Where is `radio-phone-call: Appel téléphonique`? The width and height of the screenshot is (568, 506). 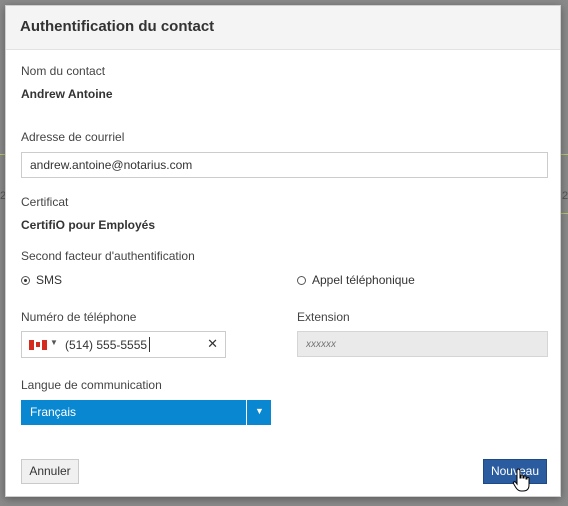 radio-phone-call: Appel téléphonique is located at coordinates (356, 280).